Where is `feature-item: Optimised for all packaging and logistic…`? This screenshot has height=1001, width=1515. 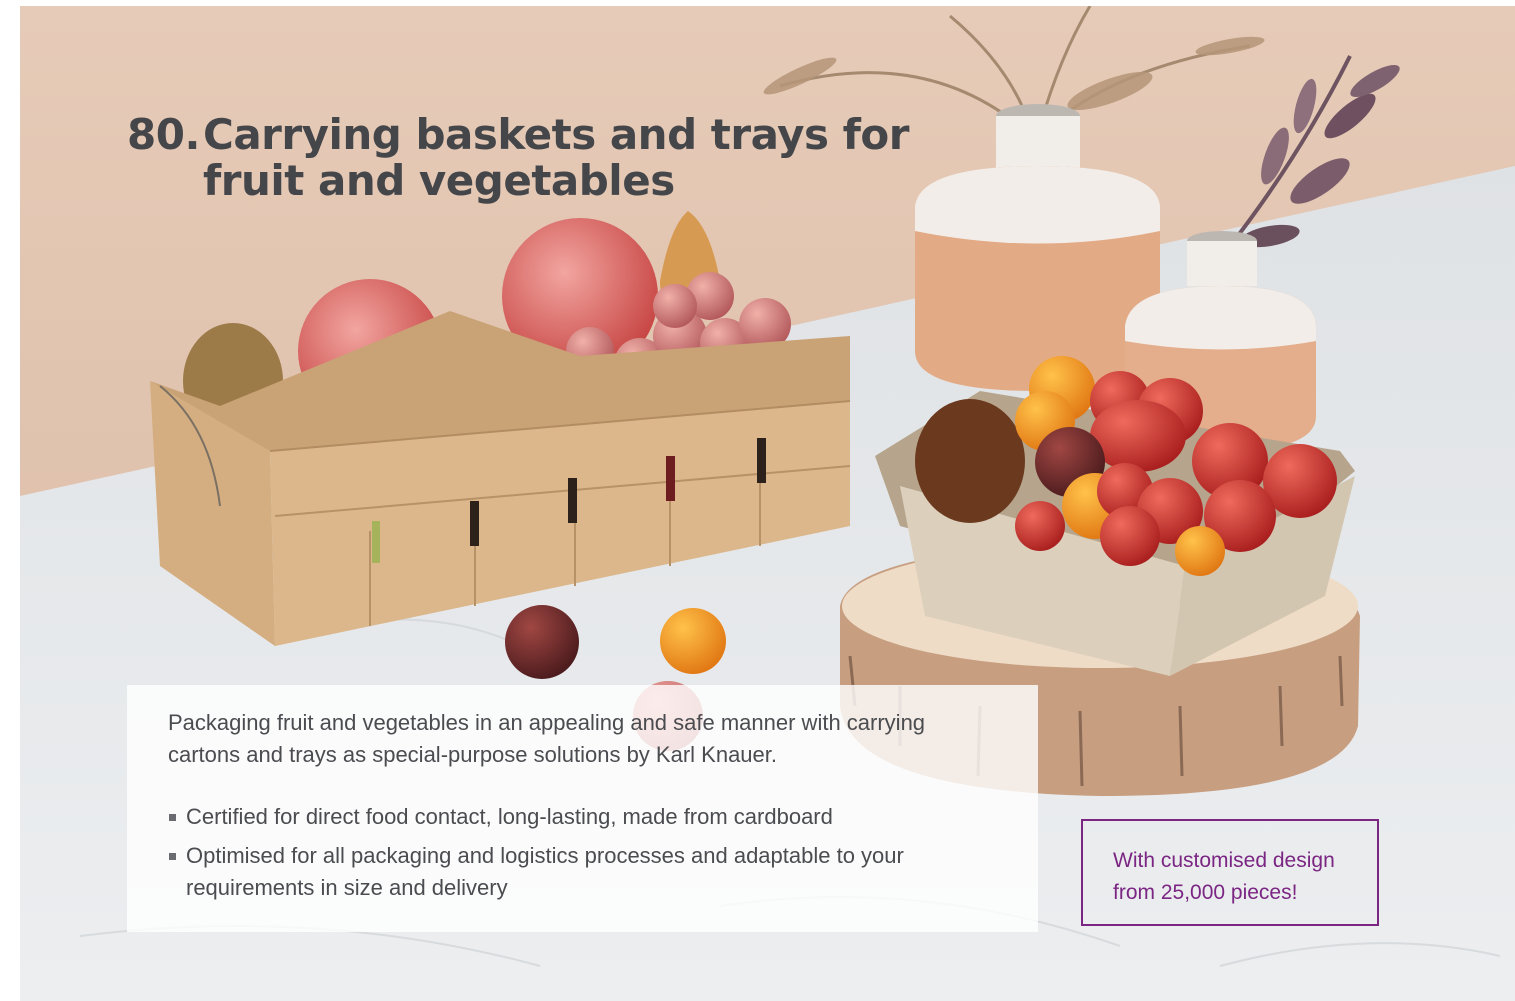
feature-item: Optimised for all packaging and logistic… is located at coordinates (578, 872).